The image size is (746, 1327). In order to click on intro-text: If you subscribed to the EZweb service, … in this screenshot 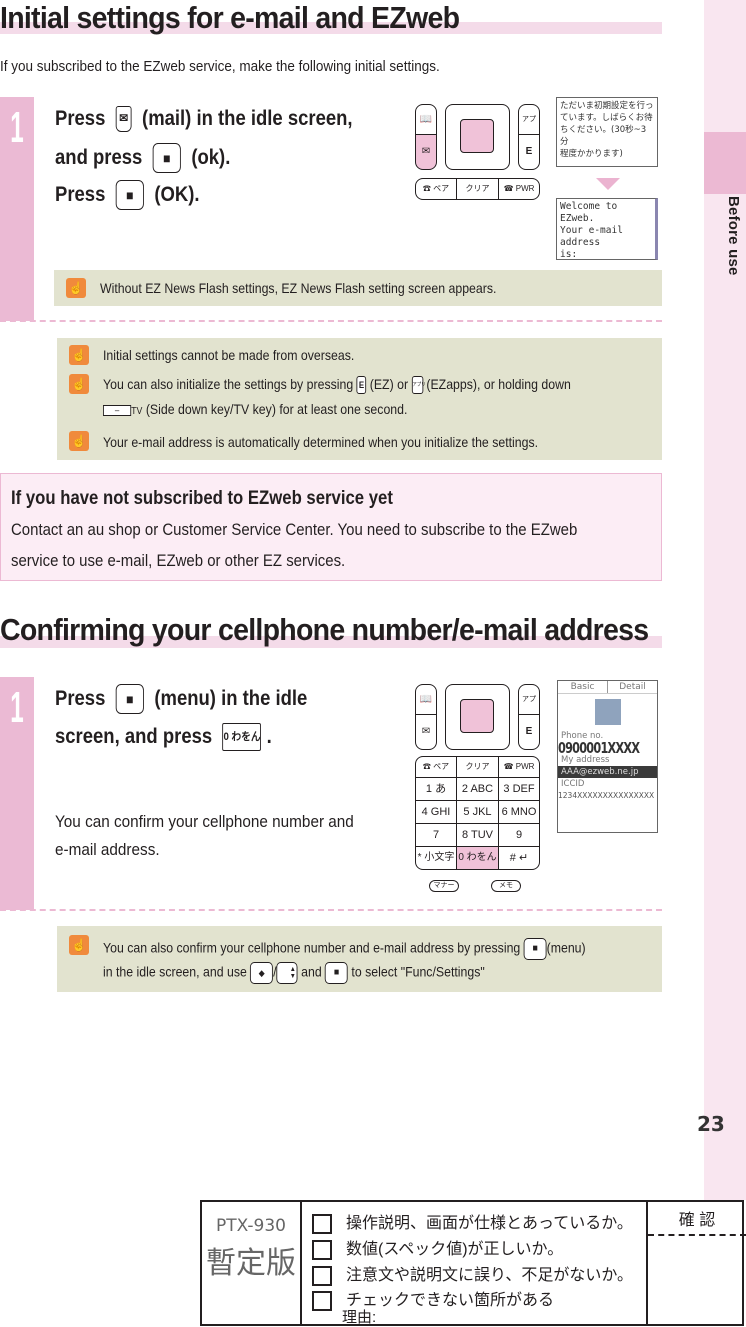, I will do `click(220, 66)`.